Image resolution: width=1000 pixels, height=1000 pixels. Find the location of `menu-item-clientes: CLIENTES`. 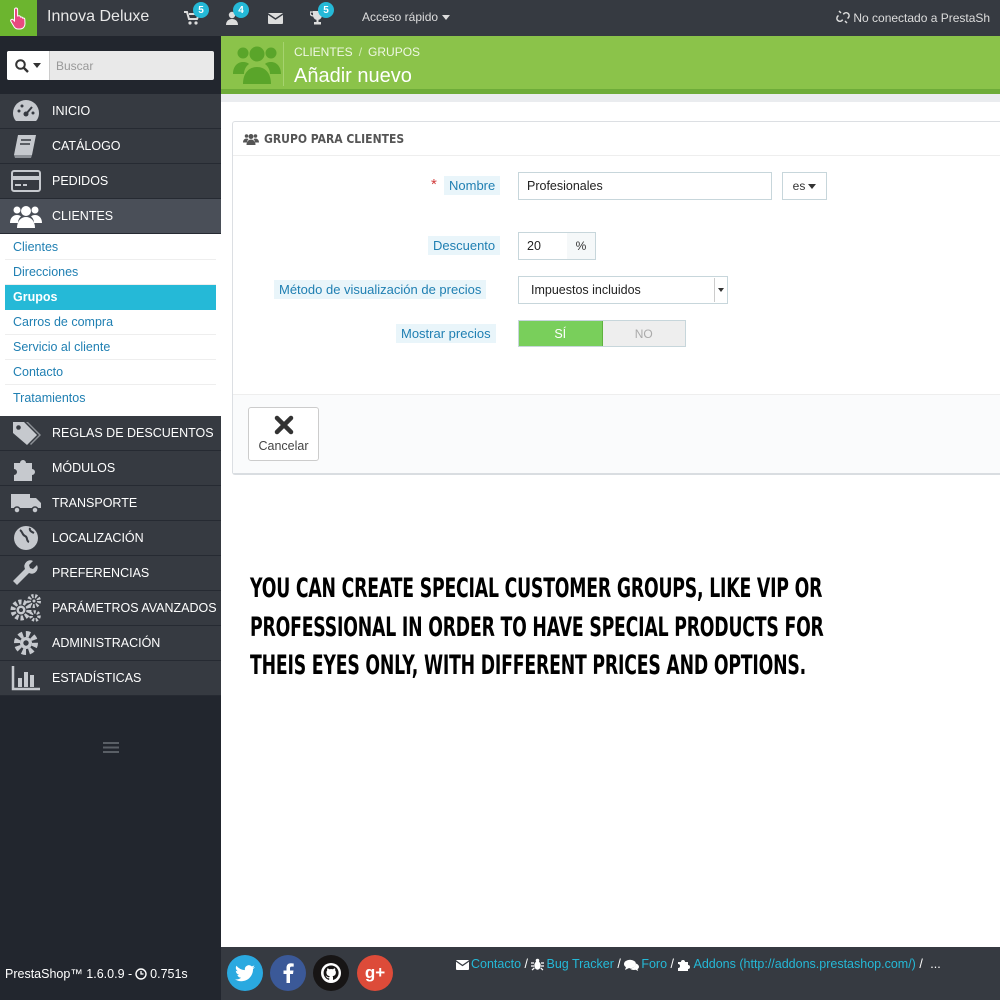

menu-item-clientes: CLIENTES is located at coordinates (110, 216).